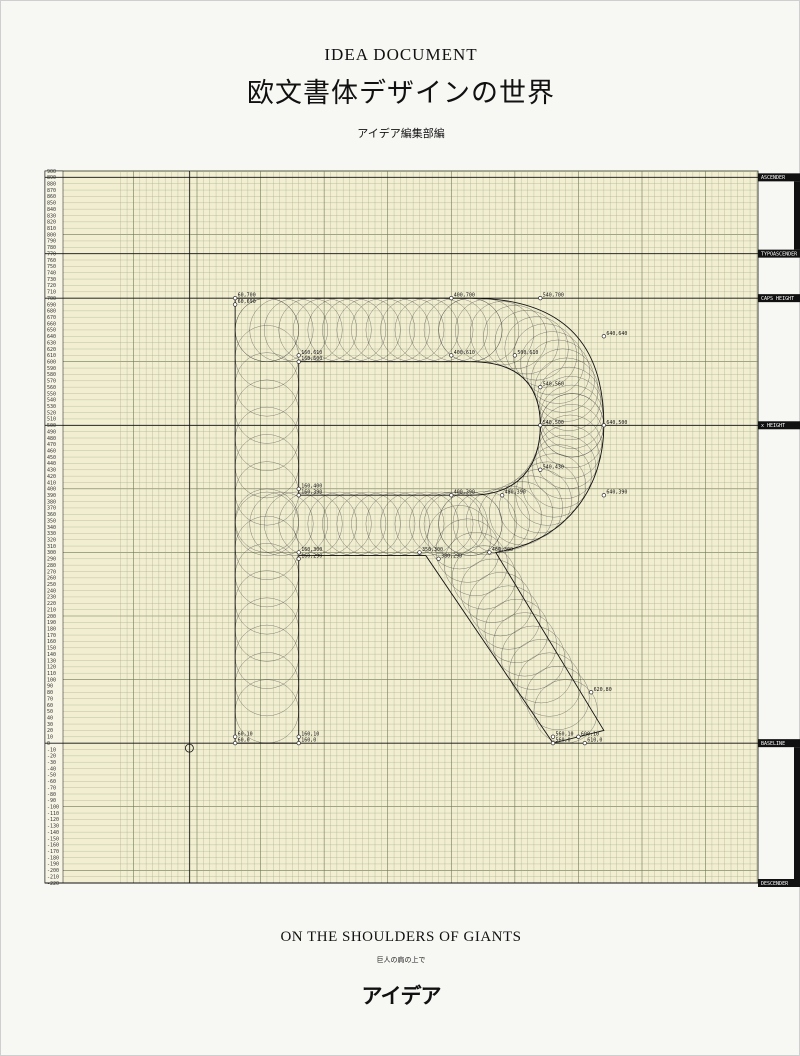  What do you see at coordinates (51, 261) in the screenshot?
I see `y-tick-label: 760` at bounding box center [51, 261].